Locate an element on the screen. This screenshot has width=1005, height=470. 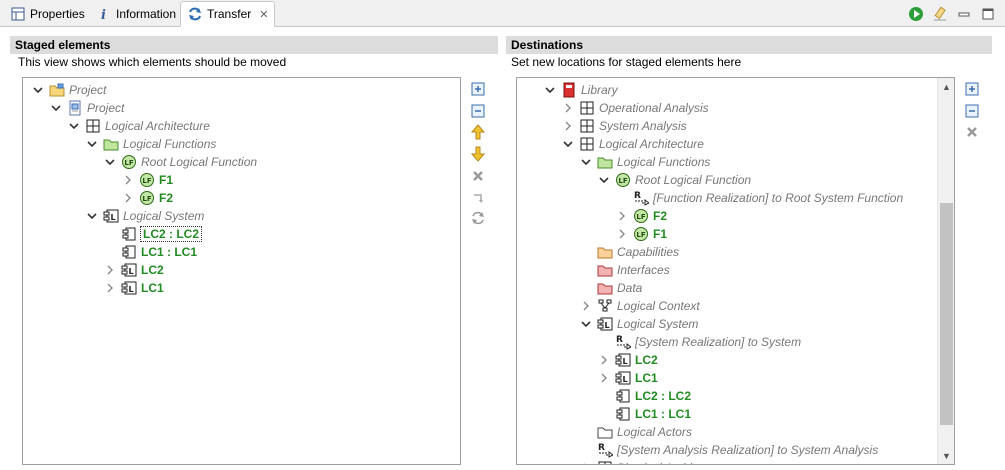
tree-item: Interfaces is located at coordinates (624, 270).